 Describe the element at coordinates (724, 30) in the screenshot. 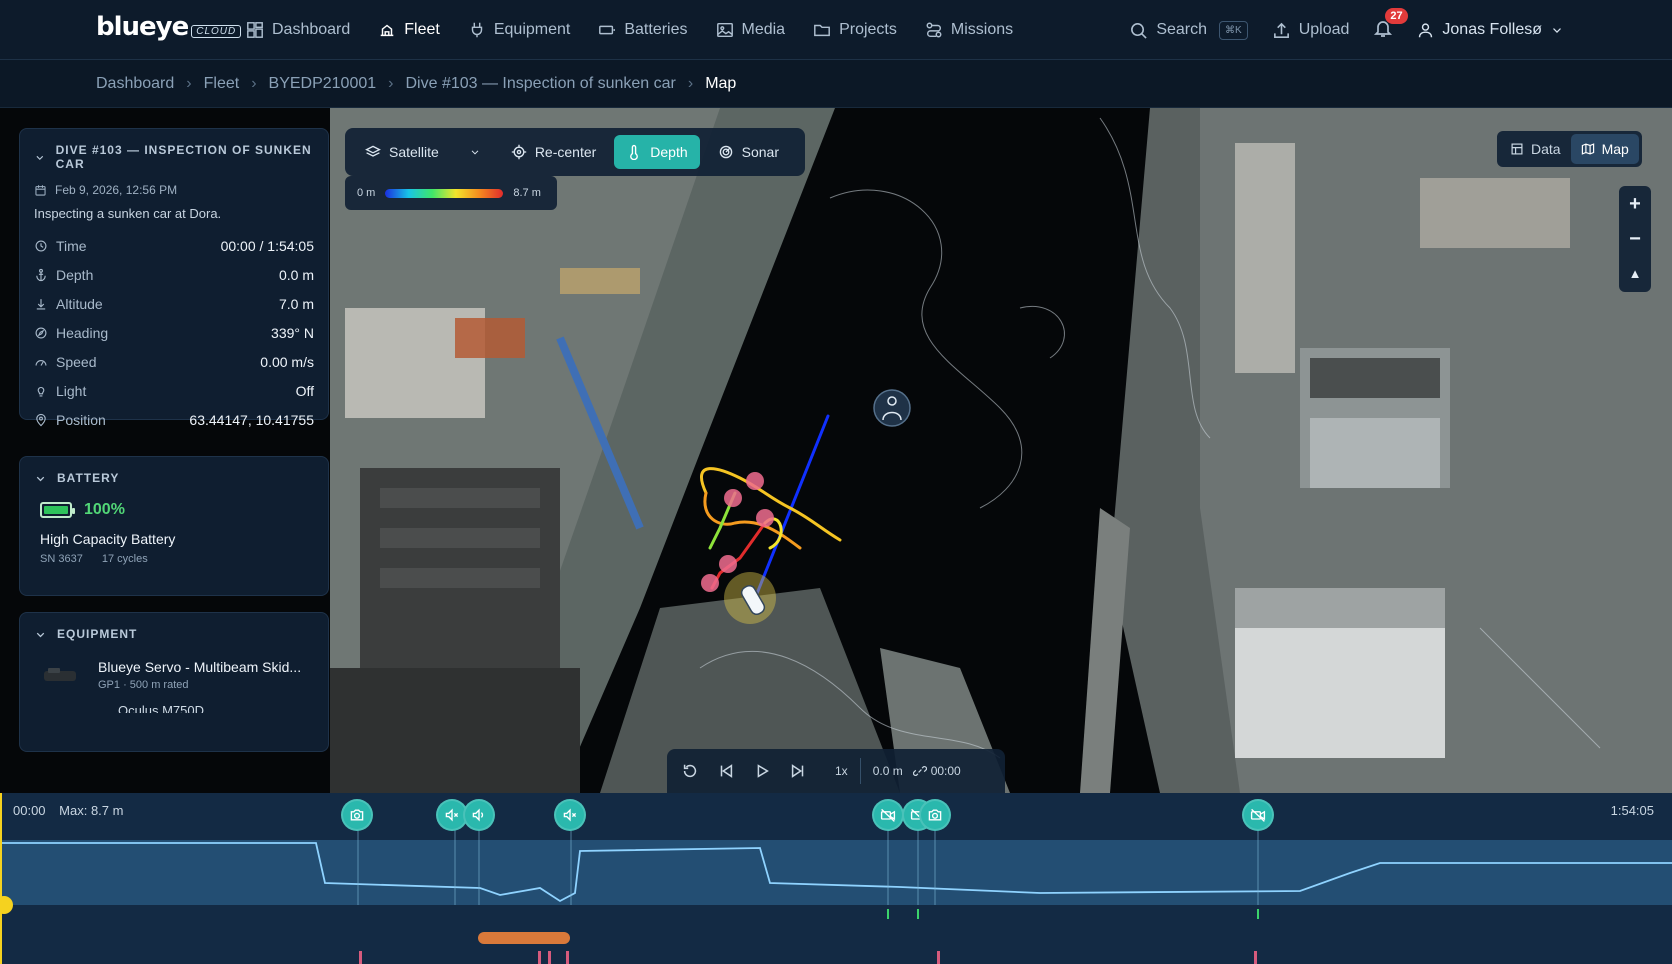

I see `media-icon` at that location.